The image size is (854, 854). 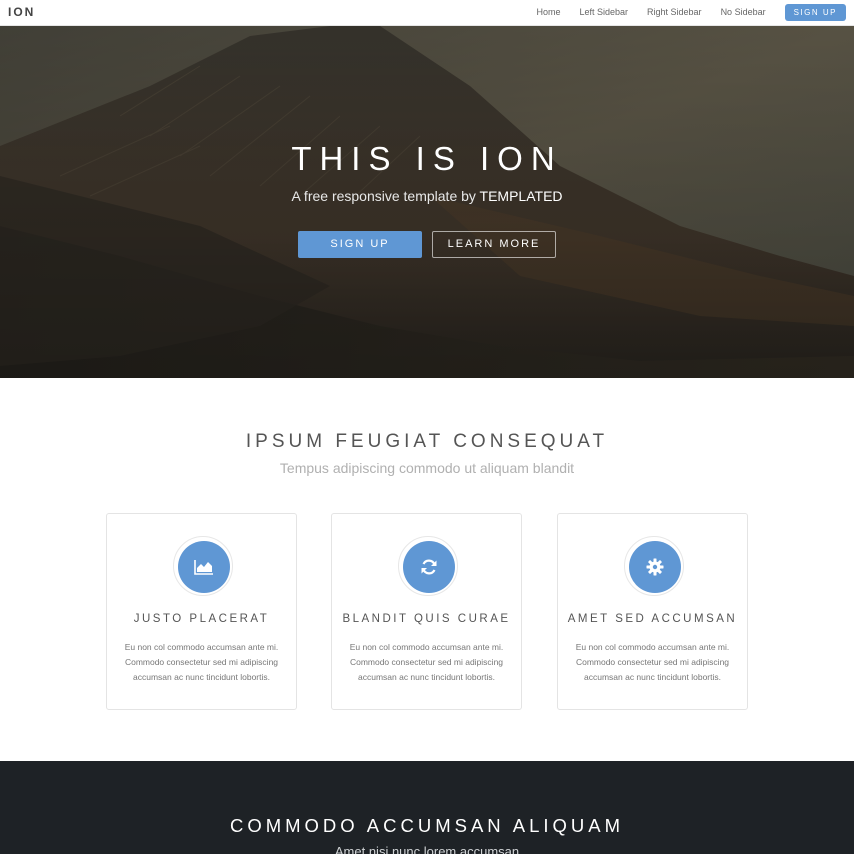 I want to click on area-chart-icon, so click(x=204, y=567).